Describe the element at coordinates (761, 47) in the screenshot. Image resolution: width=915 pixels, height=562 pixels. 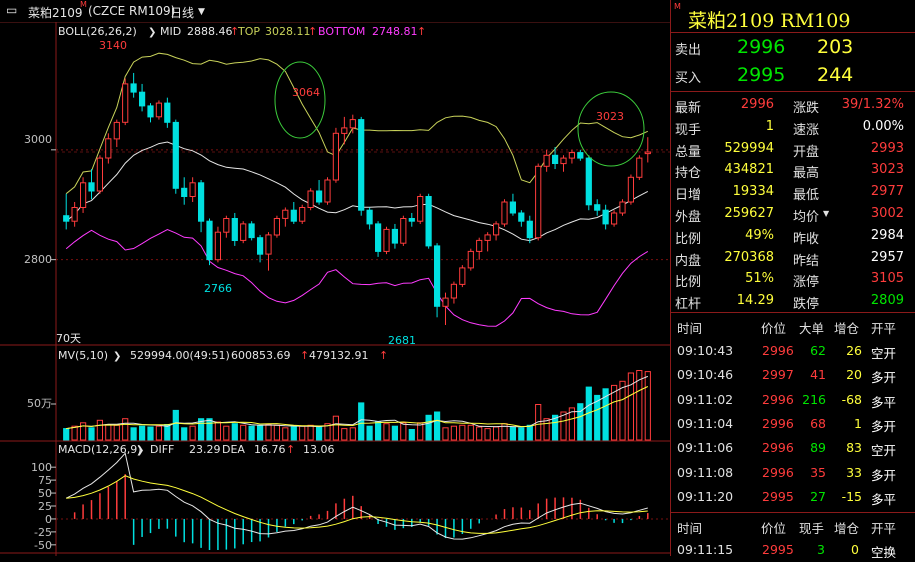
I see `ask-price: 2996` at that location.